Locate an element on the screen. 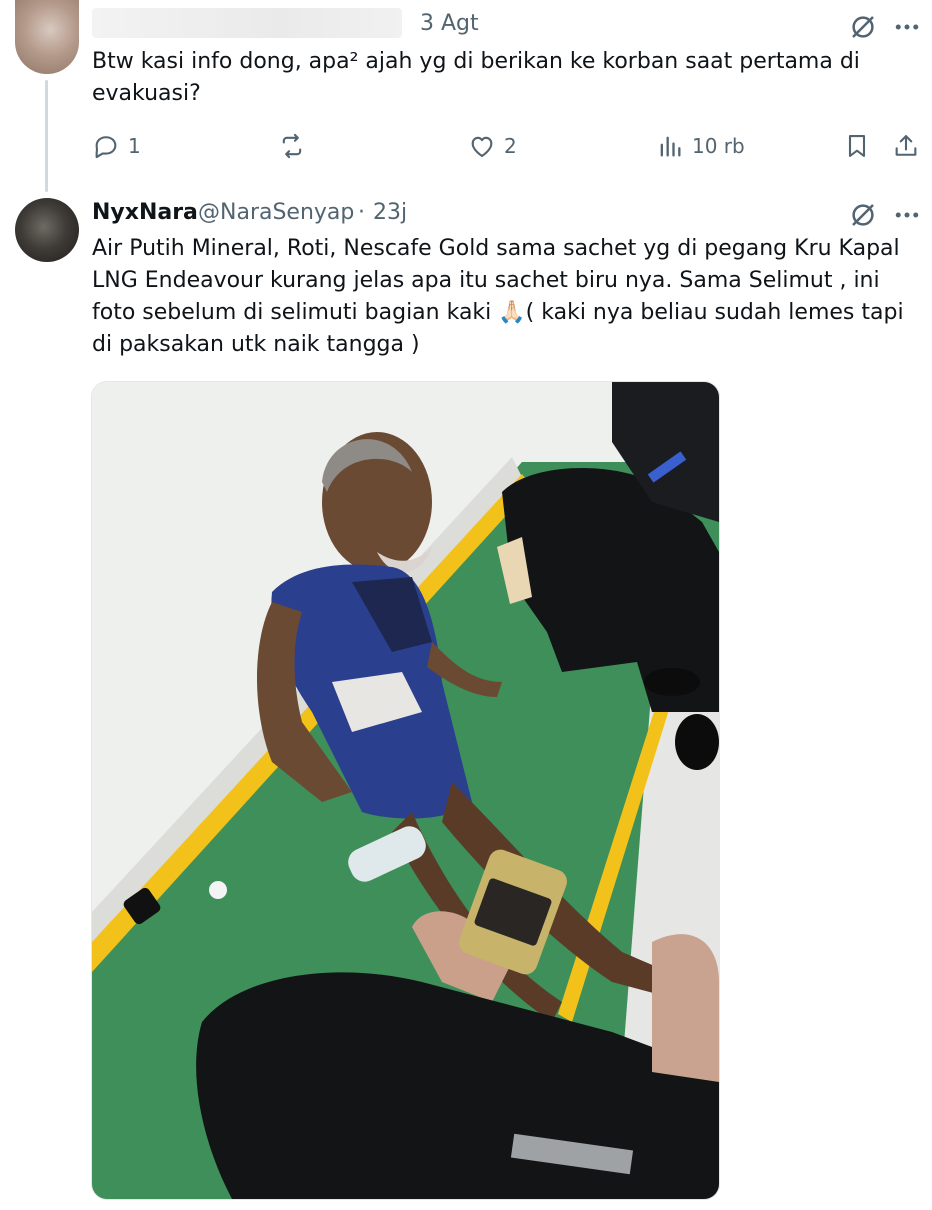 The image size is (932, 1210). like-count: 2 is located at coordinates (510, 146).